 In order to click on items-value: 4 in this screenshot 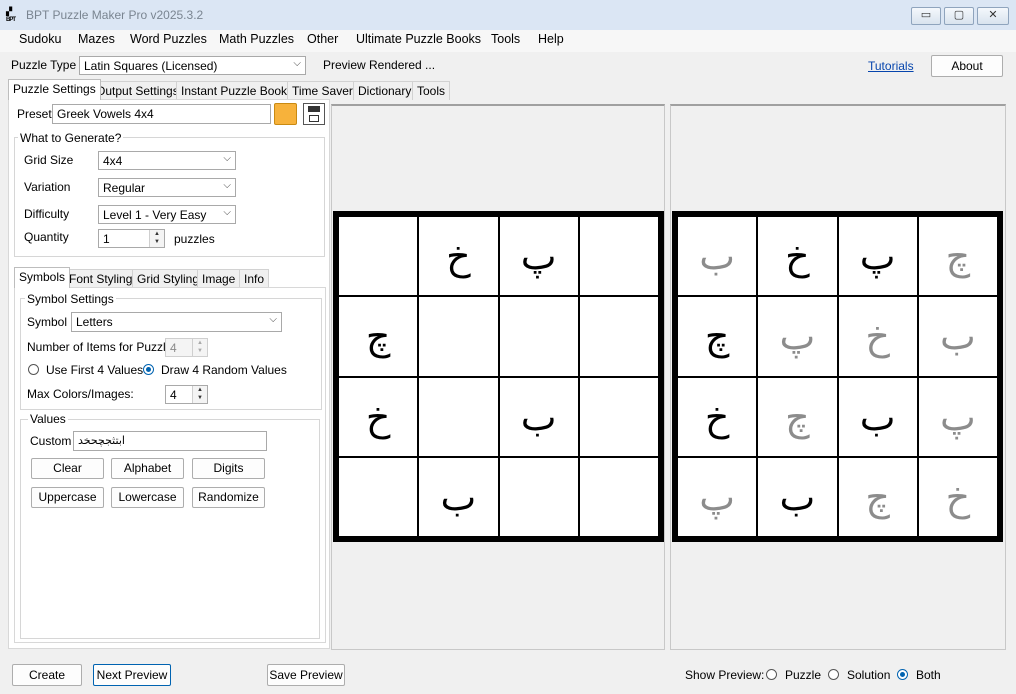, I will do `click(173, 348)`.